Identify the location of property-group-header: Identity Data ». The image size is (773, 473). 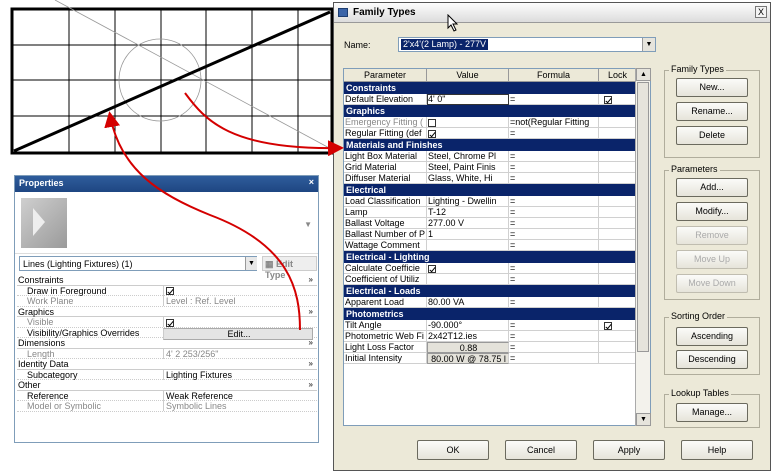
(167, 364).